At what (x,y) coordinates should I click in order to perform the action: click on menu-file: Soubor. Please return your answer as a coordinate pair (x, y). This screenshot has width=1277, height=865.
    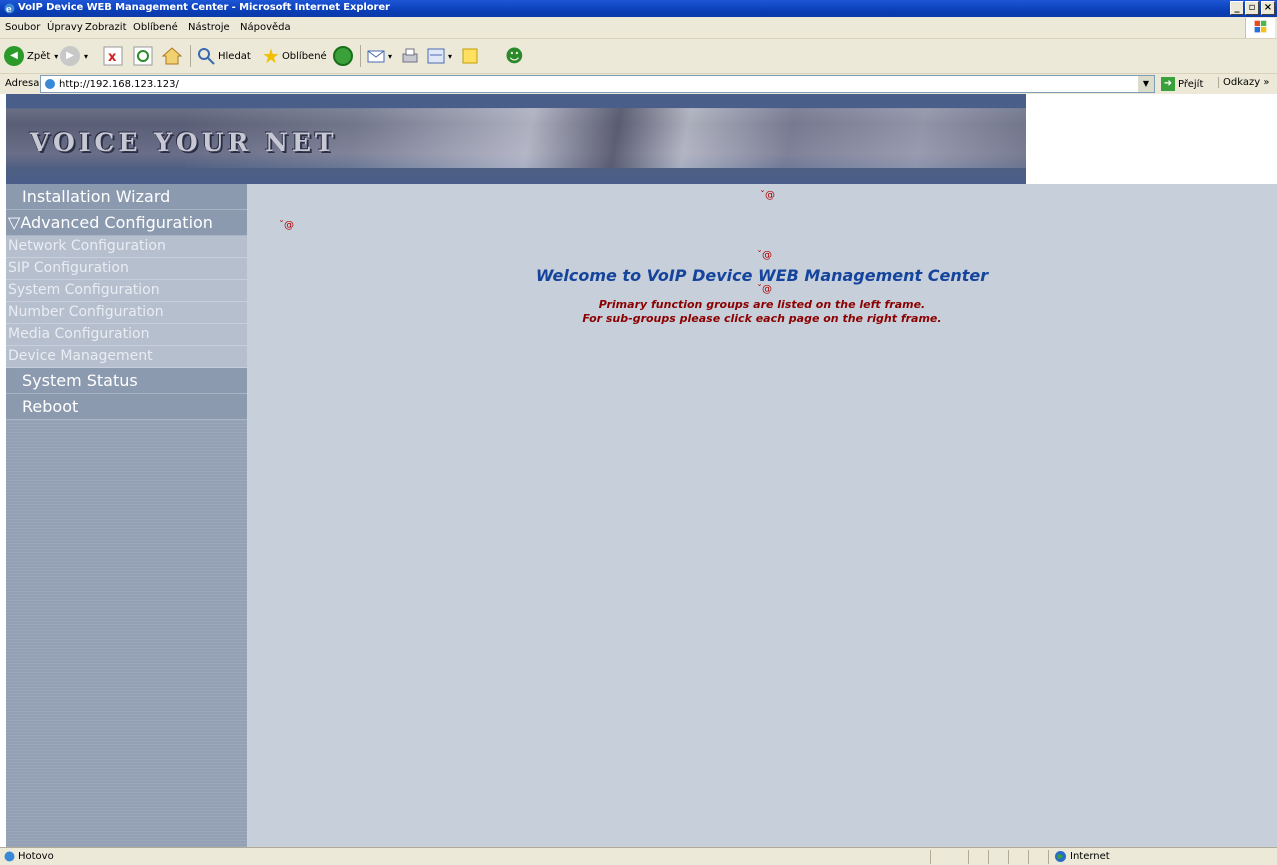
    Looking at the image, I should click on (22, 27).